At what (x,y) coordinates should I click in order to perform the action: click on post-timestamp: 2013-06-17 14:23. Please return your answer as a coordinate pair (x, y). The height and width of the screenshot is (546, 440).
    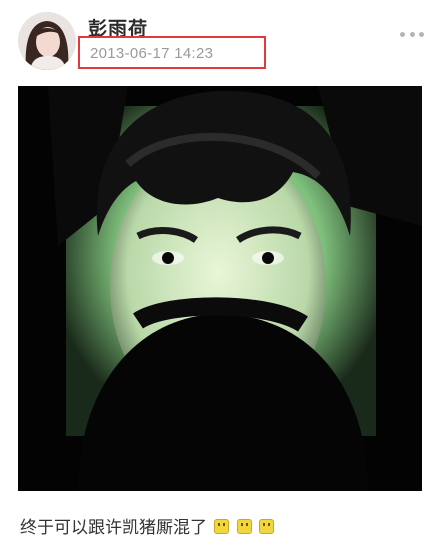
    Looking at the image, I should click on (152, 53).